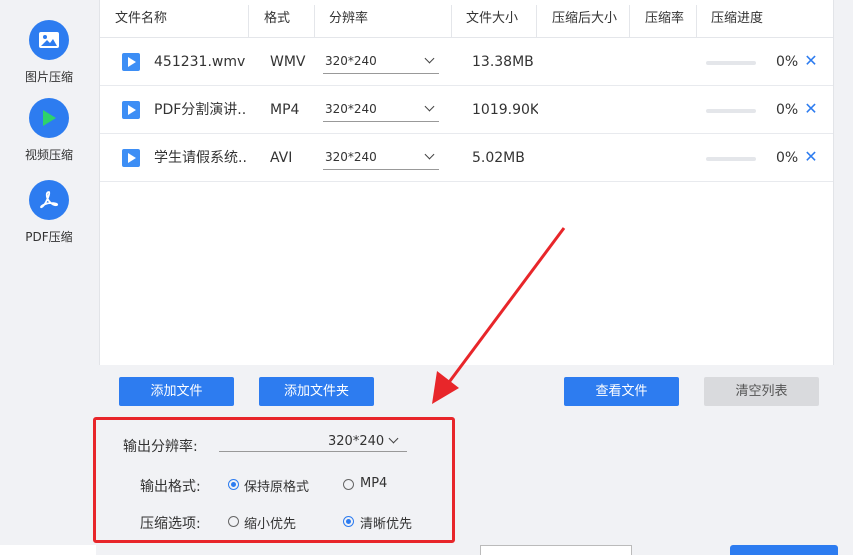  What do you see at coordinates (200, 62) in the screenshot?
I see `file-name: 451231.wmv` at bounding box center [200, 62].